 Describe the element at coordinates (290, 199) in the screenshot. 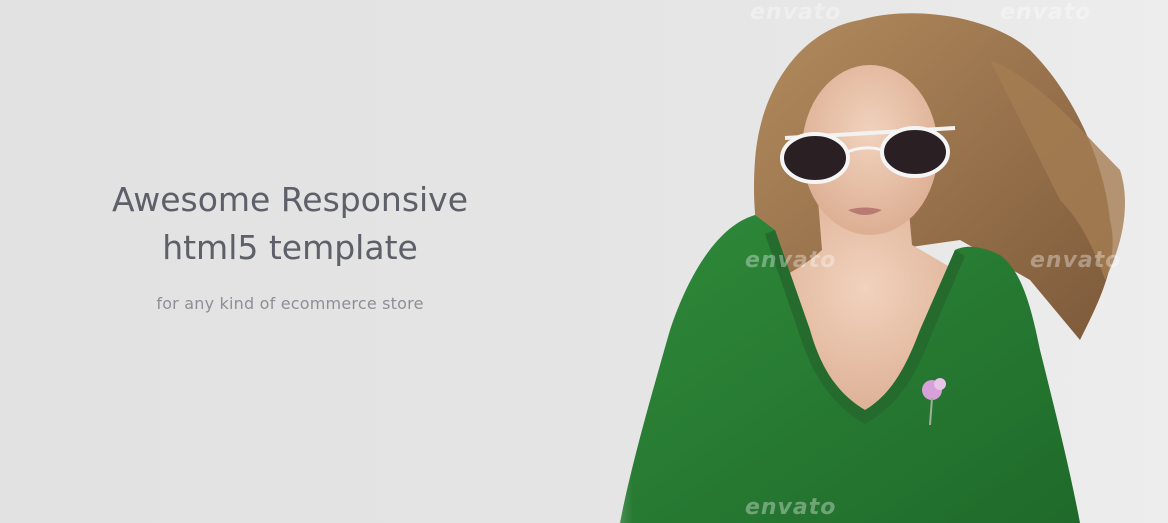

I see `hero-headline-line1: Awesome Responsive` at that location.